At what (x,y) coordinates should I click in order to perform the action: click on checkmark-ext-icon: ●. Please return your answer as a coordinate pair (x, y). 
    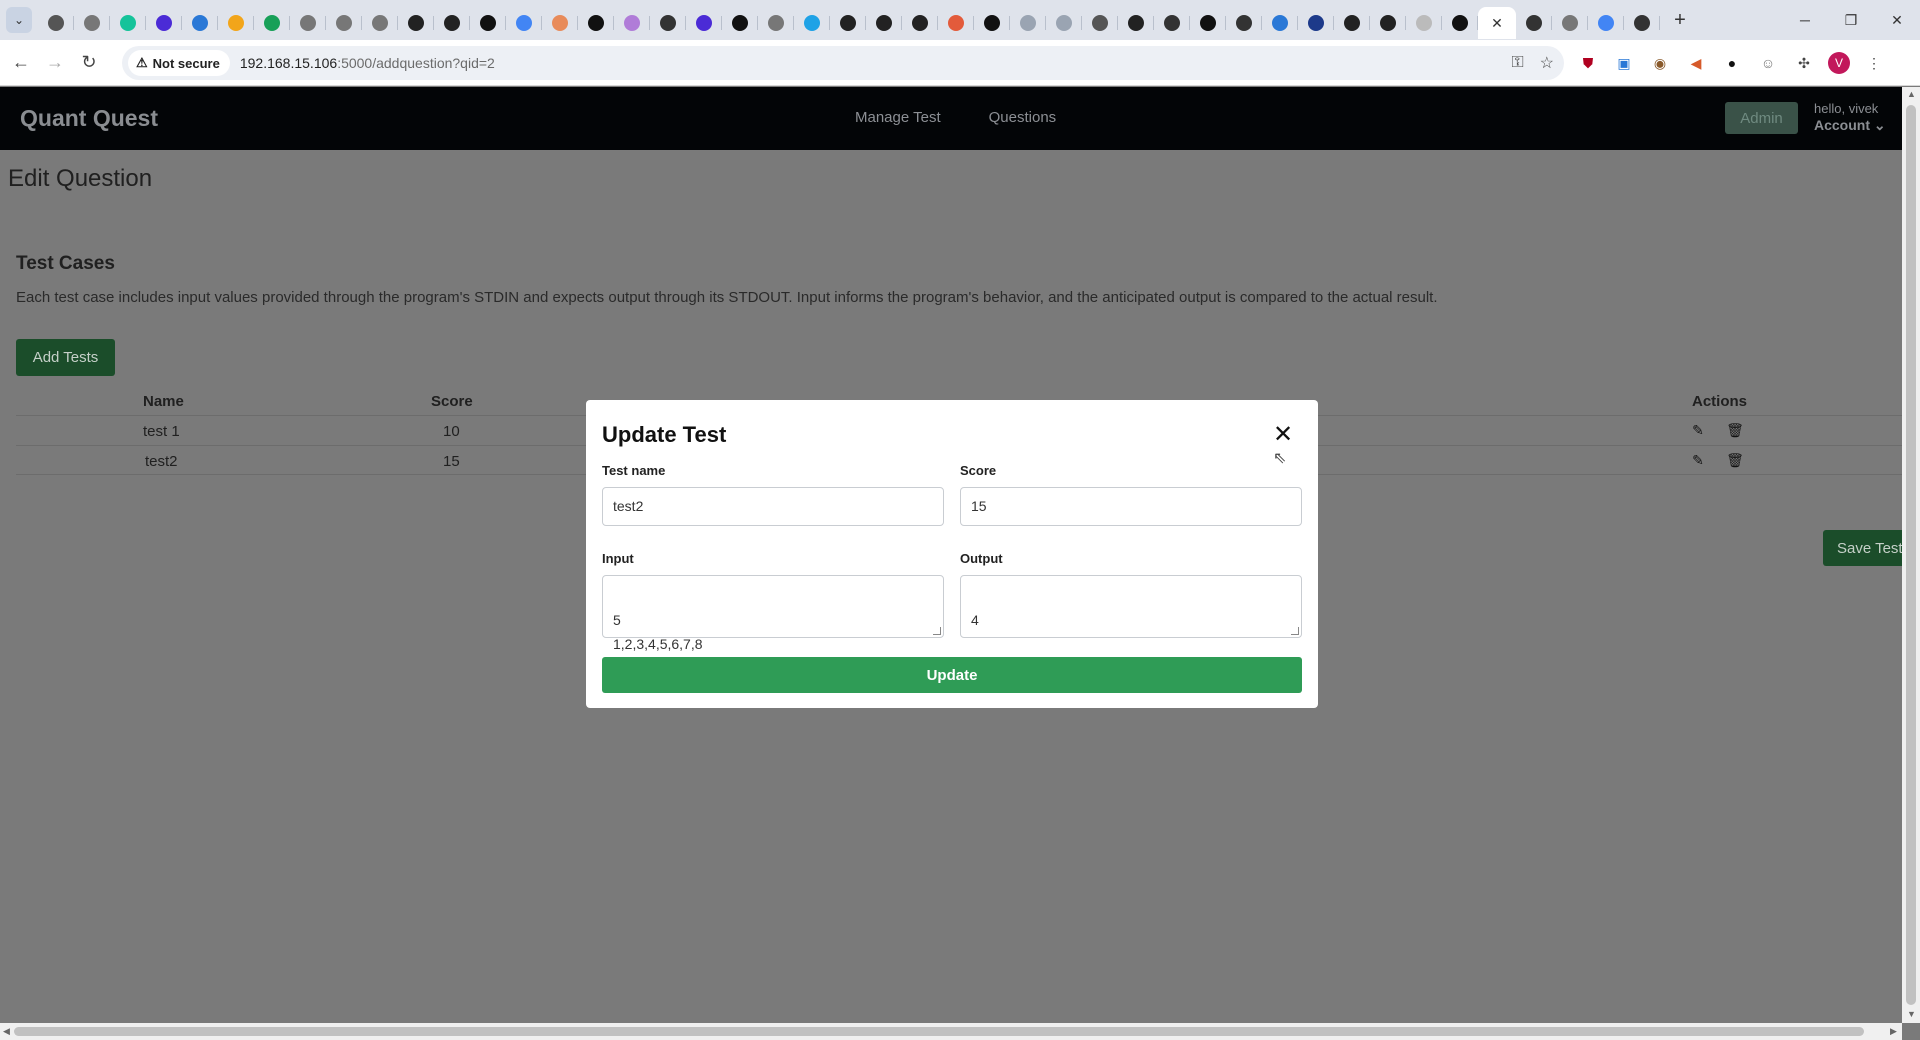
    Looking at the image, I should click on (1732, 63).